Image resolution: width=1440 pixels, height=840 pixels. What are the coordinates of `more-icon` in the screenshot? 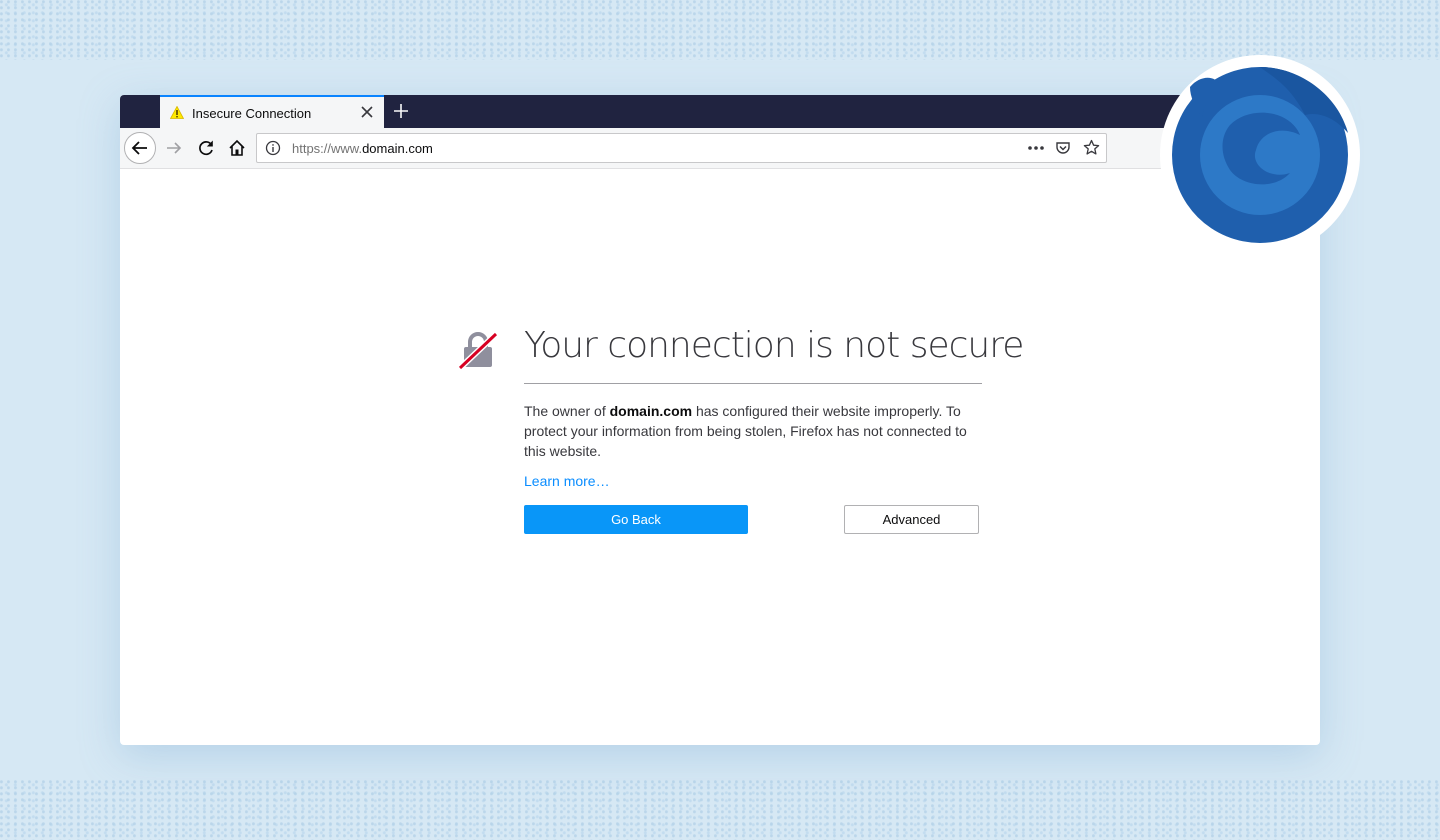 It's located at (1036, 148).